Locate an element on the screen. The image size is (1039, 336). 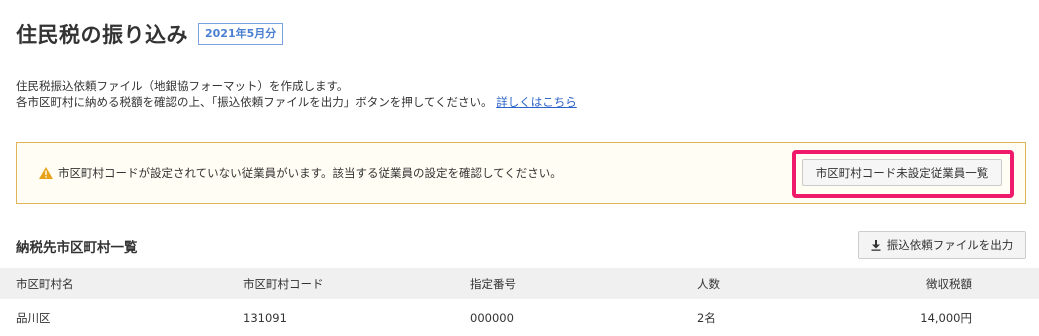
period-badge: 2021年5月分 is located at coordinates (241, 34).